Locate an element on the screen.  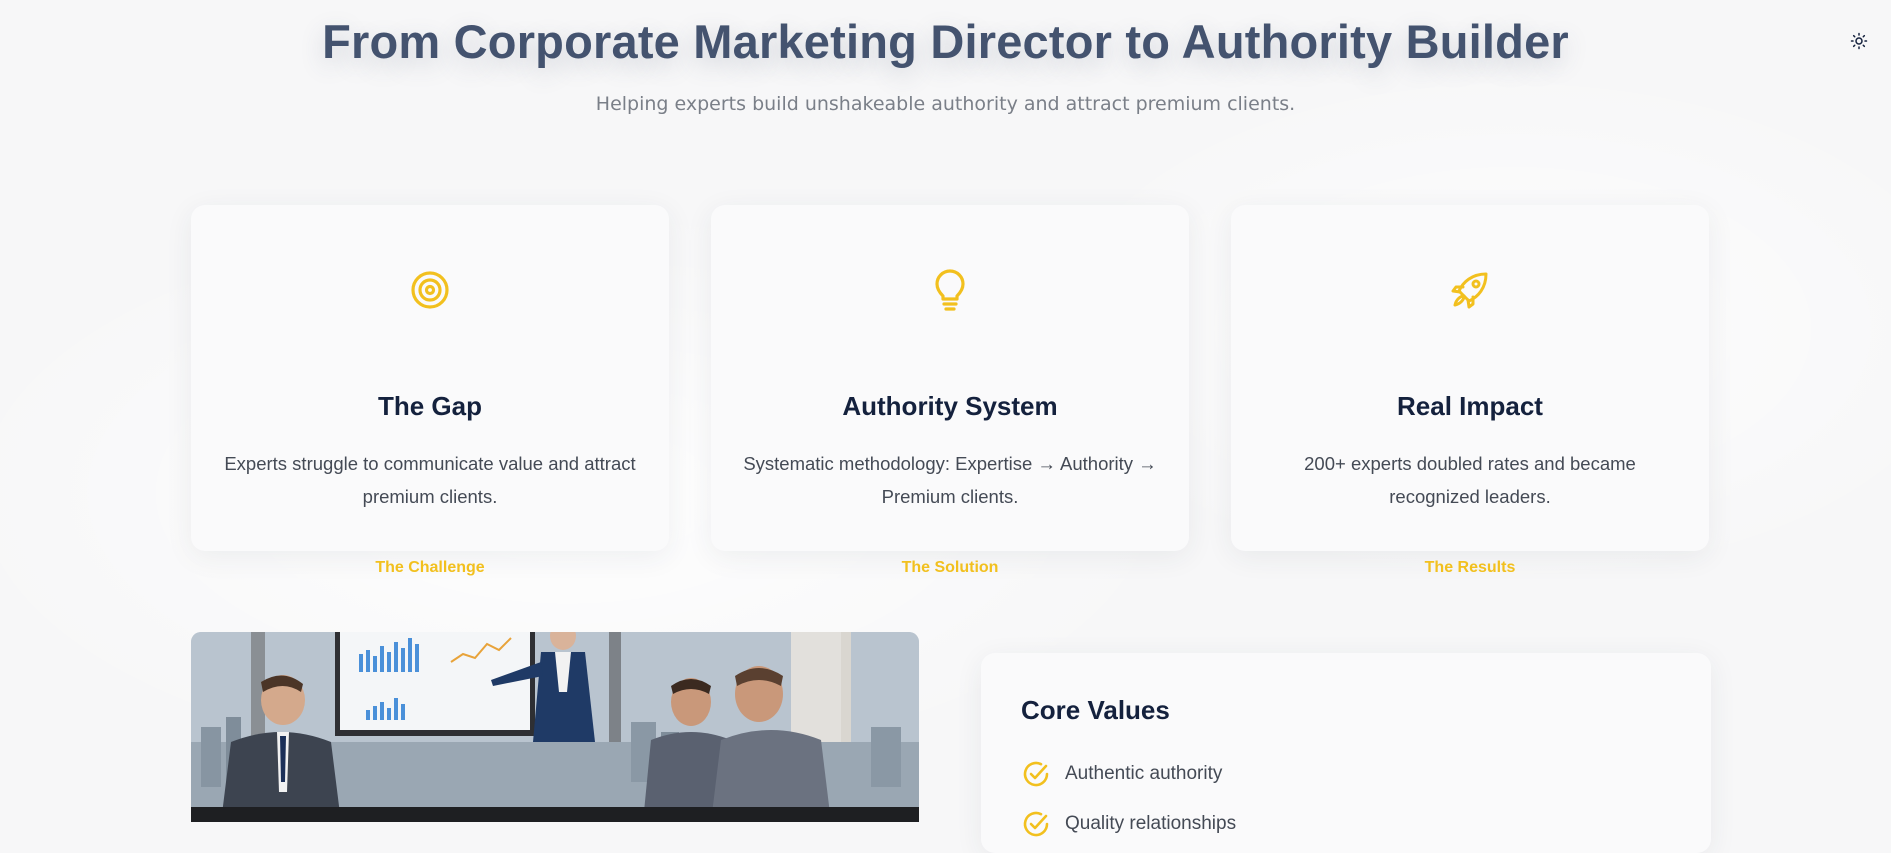
core-value-item: Authentic authority is located at coordinates (1121, 774).